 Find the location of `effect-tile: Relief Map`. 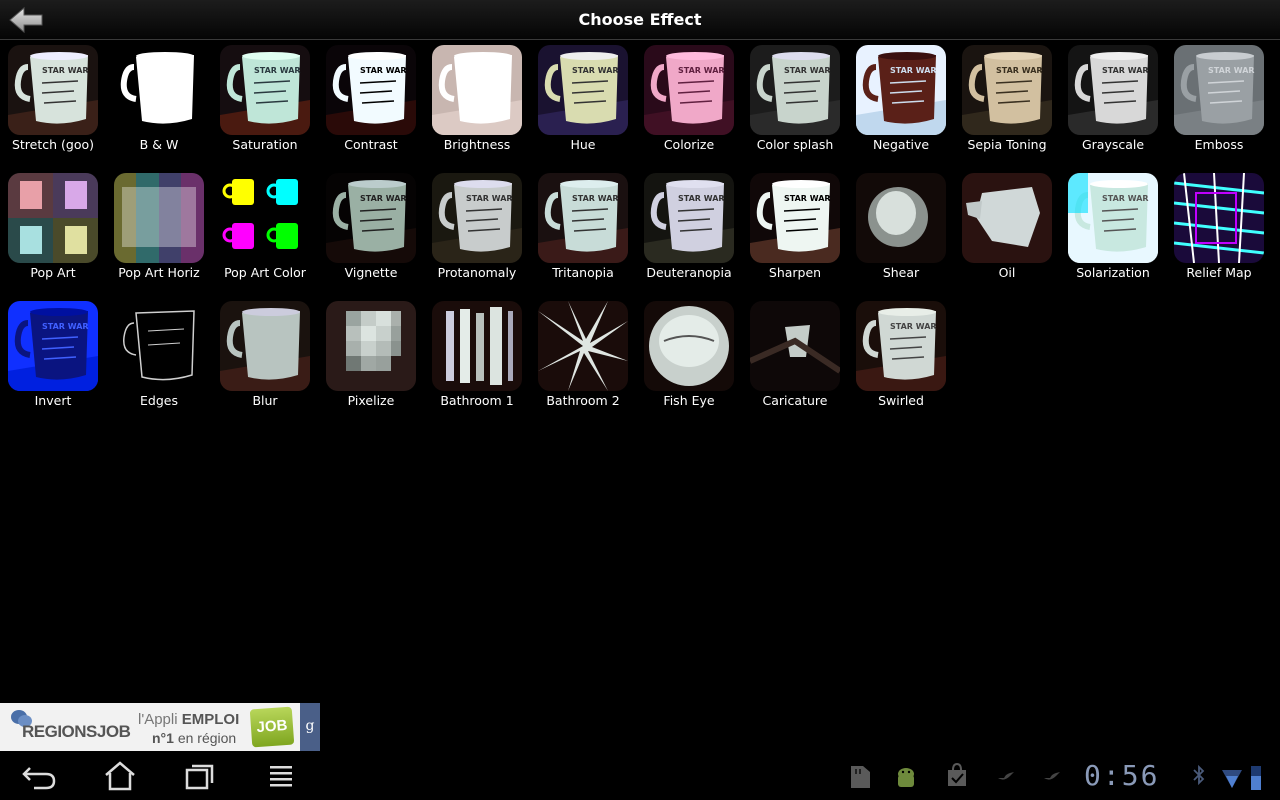

effect-tile: Relief Map is located at coordinates (1219, 226).